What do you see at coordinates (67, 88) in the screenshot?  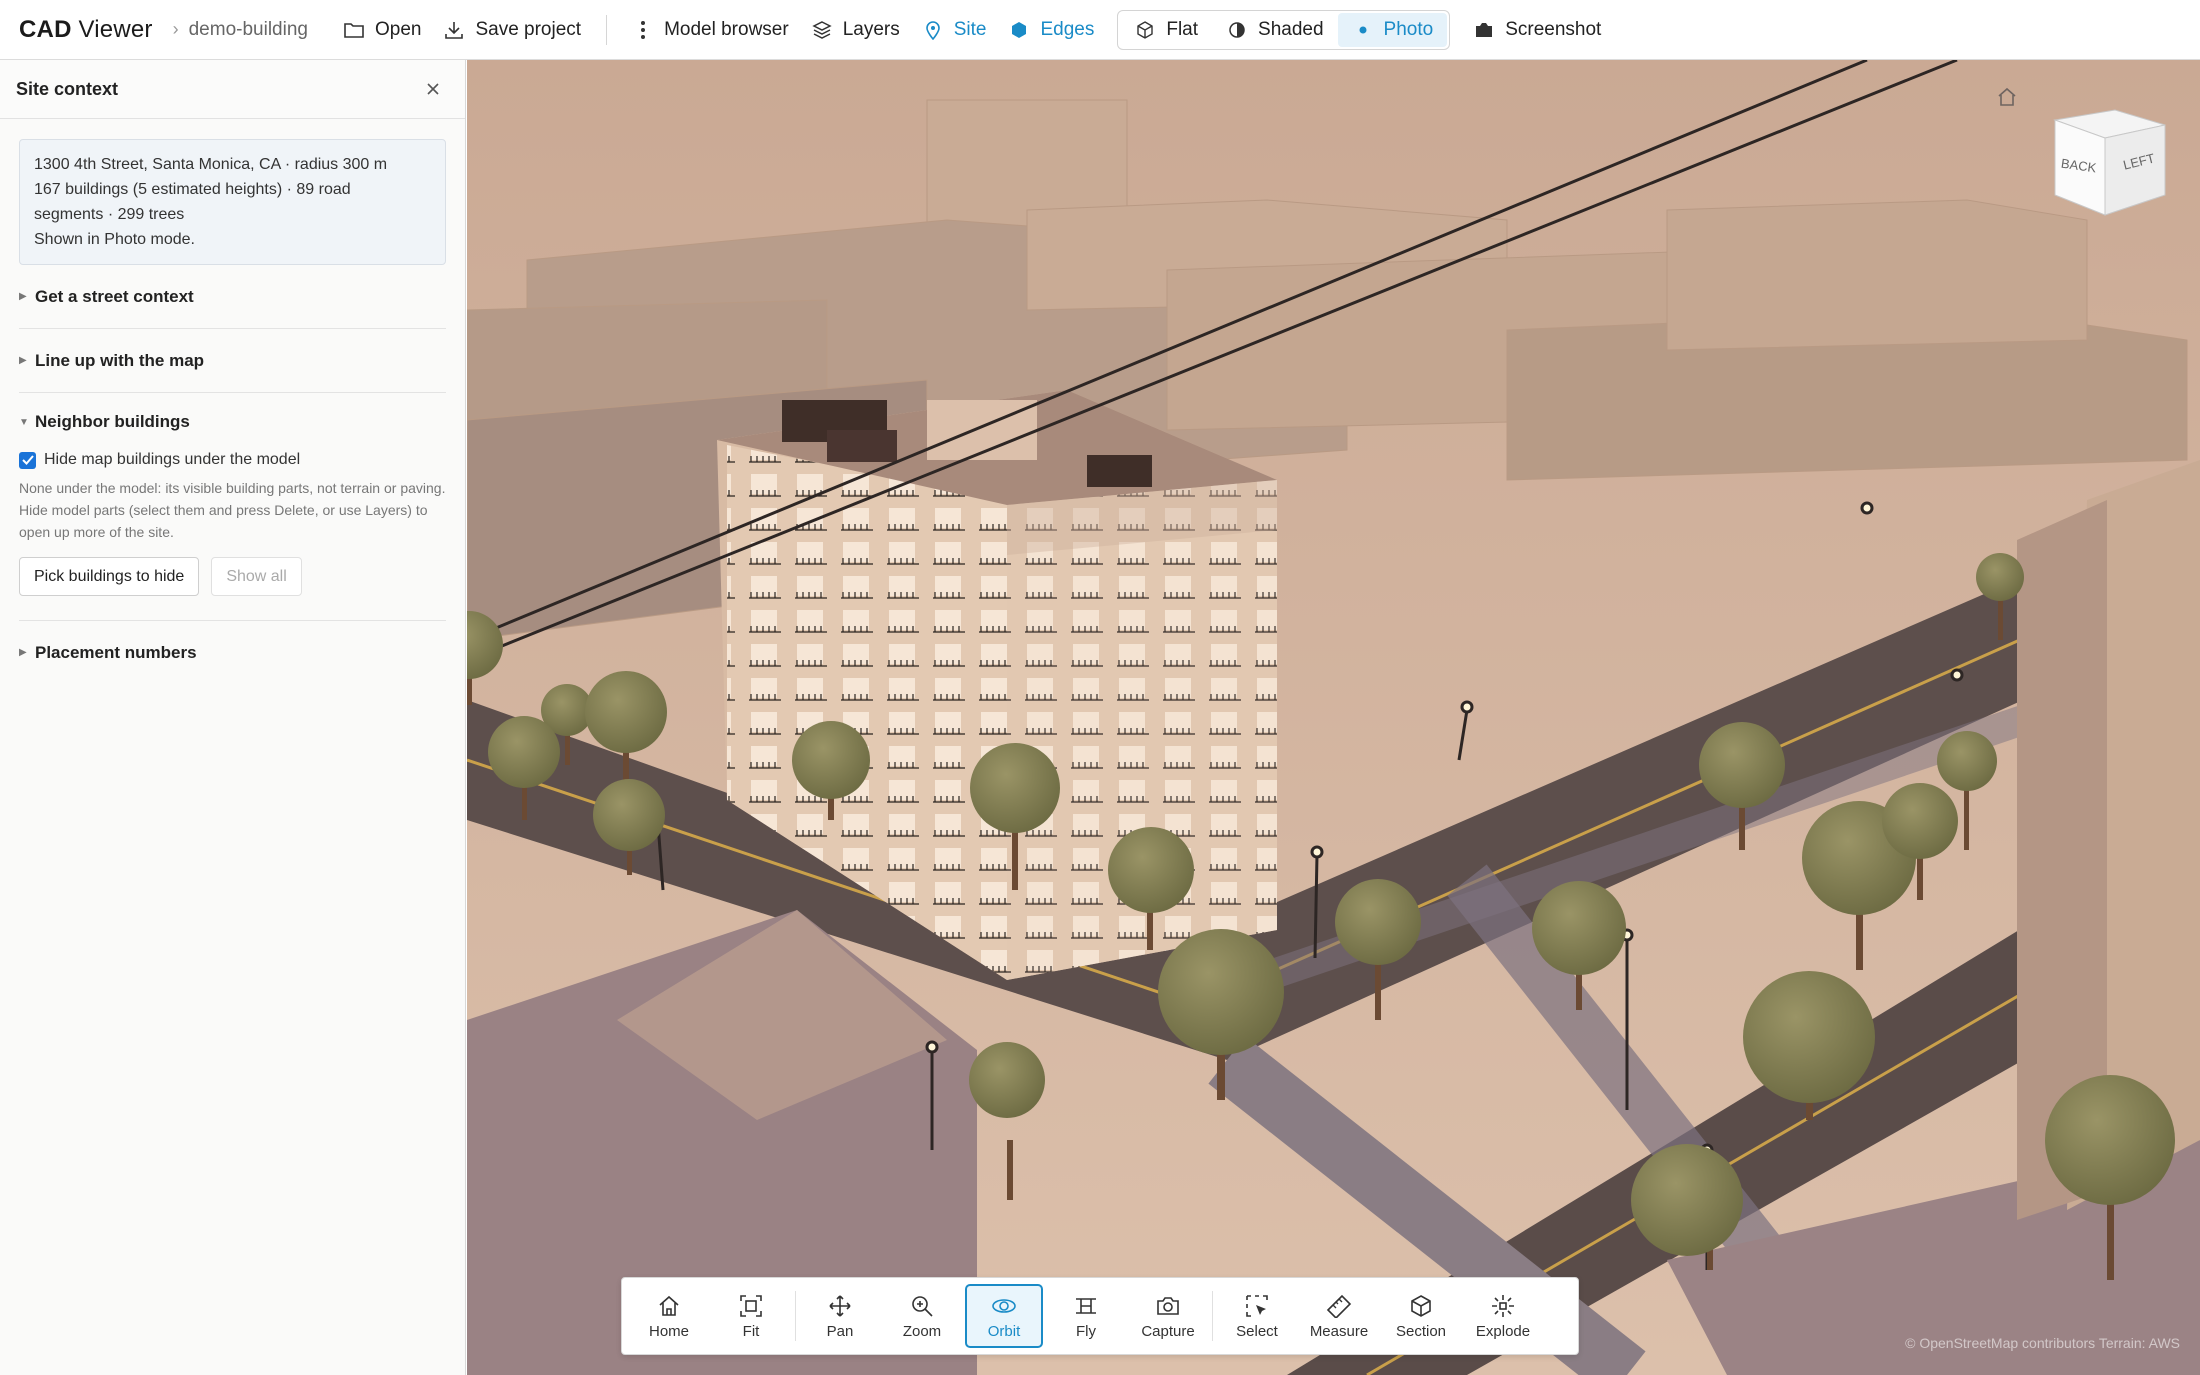 I see `panel-title: Site context` at bounding box center [67, 88].